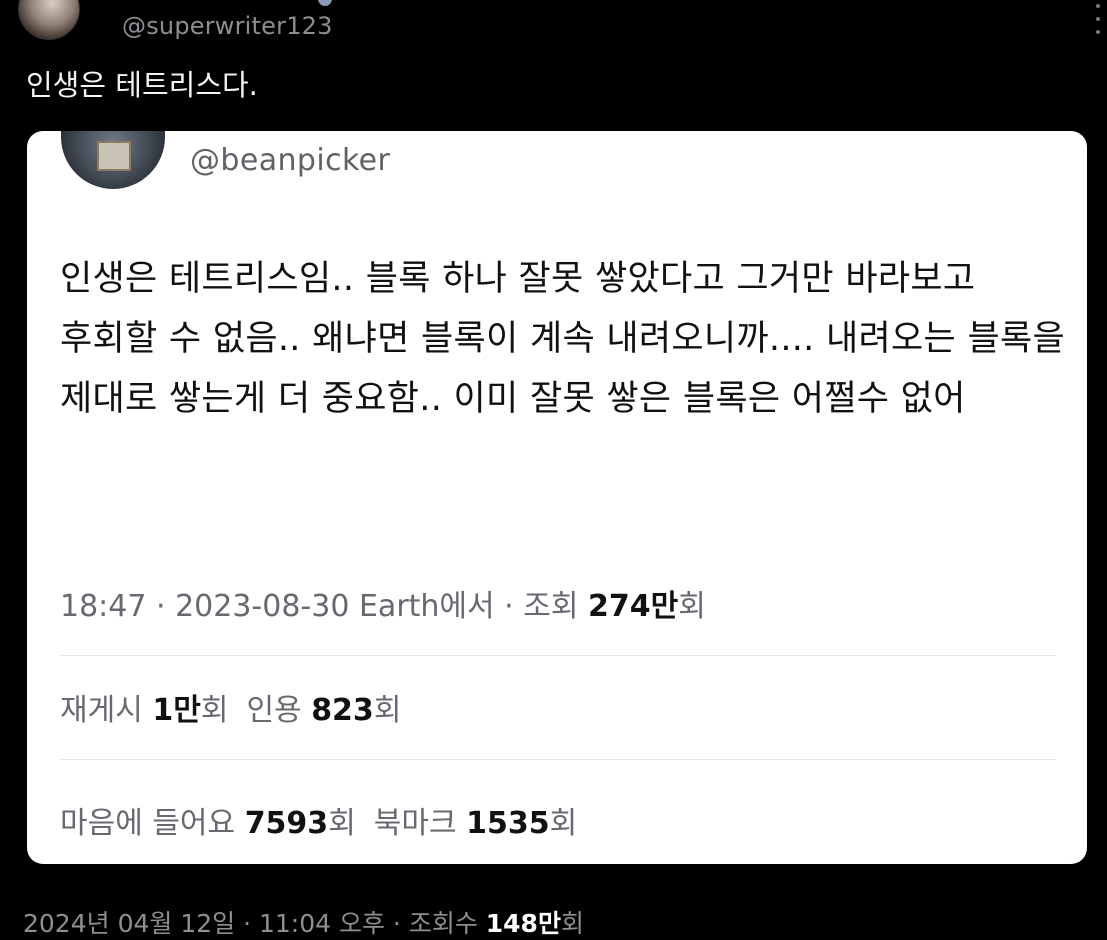 This screenshot has width=1107, height=940. I want to click on repost-quote-stats: 재게시 1만회 인용 823회, so click(230, 707).